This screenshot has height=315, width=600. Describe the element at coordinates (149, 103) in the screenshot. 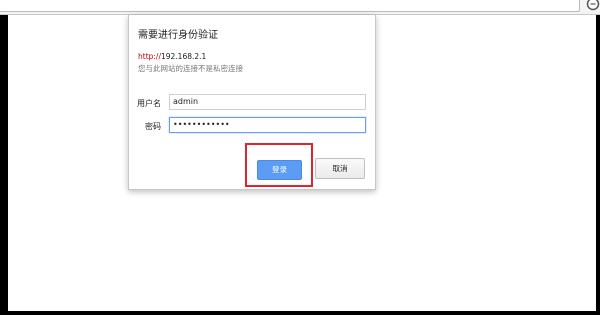

I see `username-label: 用户名` at that location.